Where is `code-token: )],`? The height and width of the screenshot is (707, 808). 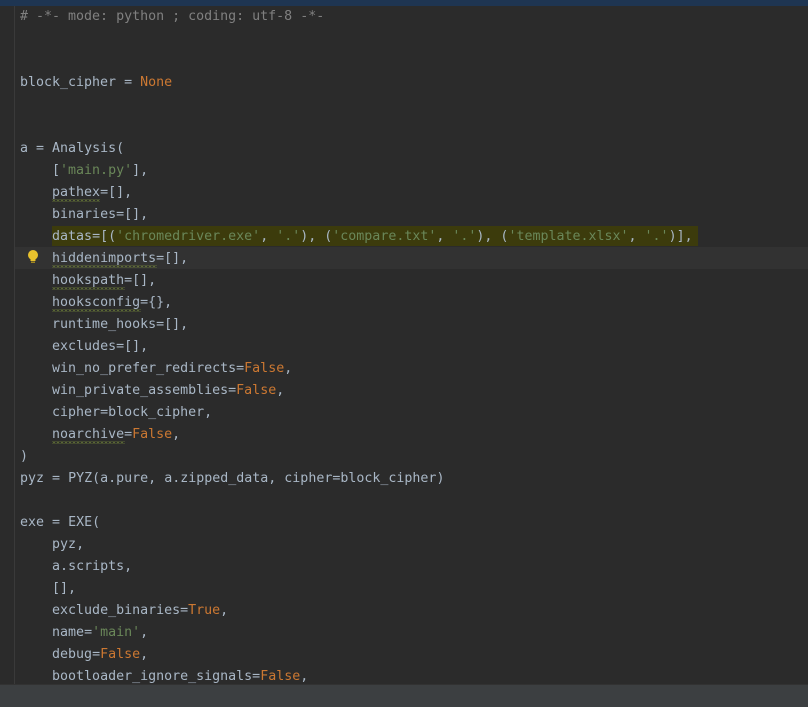
code-token: )], is located at coordinates (680, 236).